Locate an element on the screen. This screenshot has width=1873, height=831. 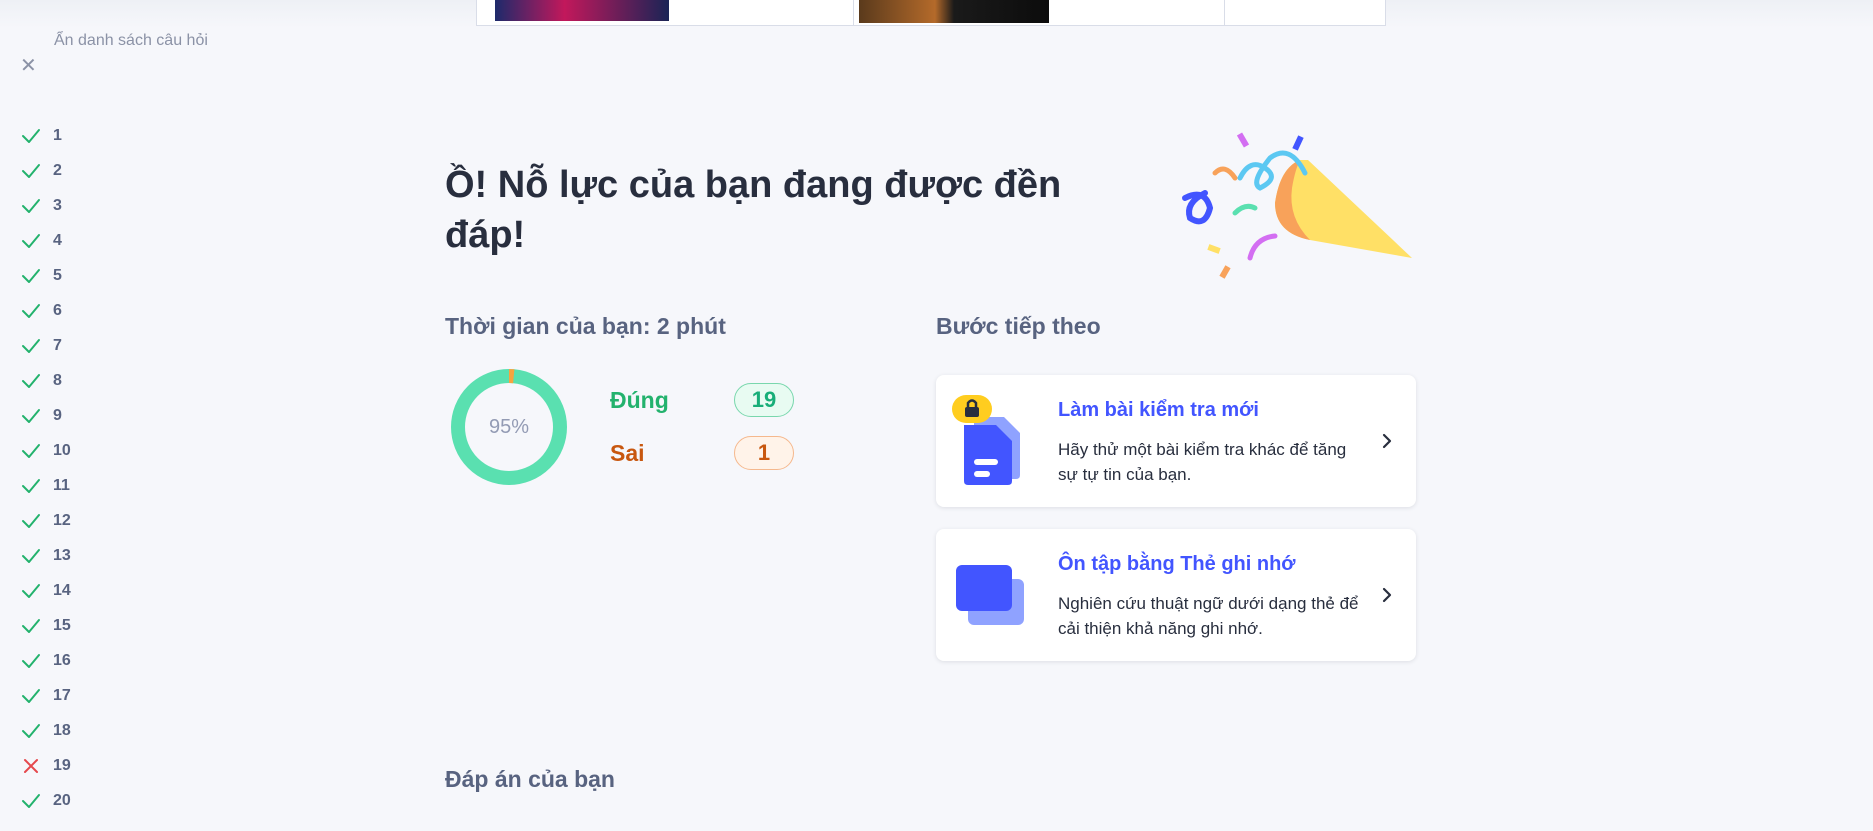
question-item-7: 7 is located at coordinates (45, 345).